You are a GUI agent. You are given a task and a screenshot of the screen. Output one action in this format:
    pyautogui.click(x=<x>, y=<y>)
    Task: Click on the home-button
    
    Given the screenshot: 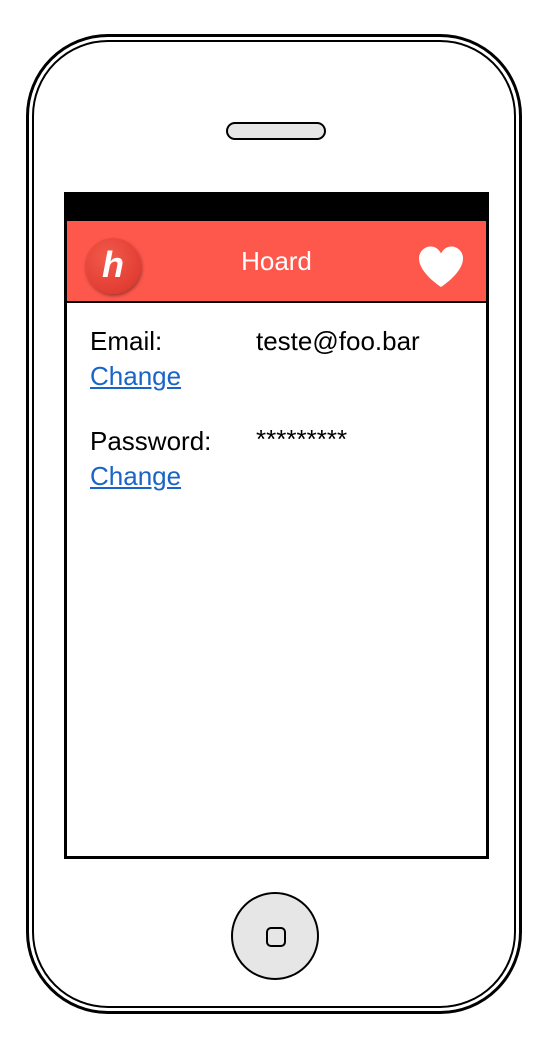 What is the action you would take?
    pyautogui.click(x=275, y=936)
    